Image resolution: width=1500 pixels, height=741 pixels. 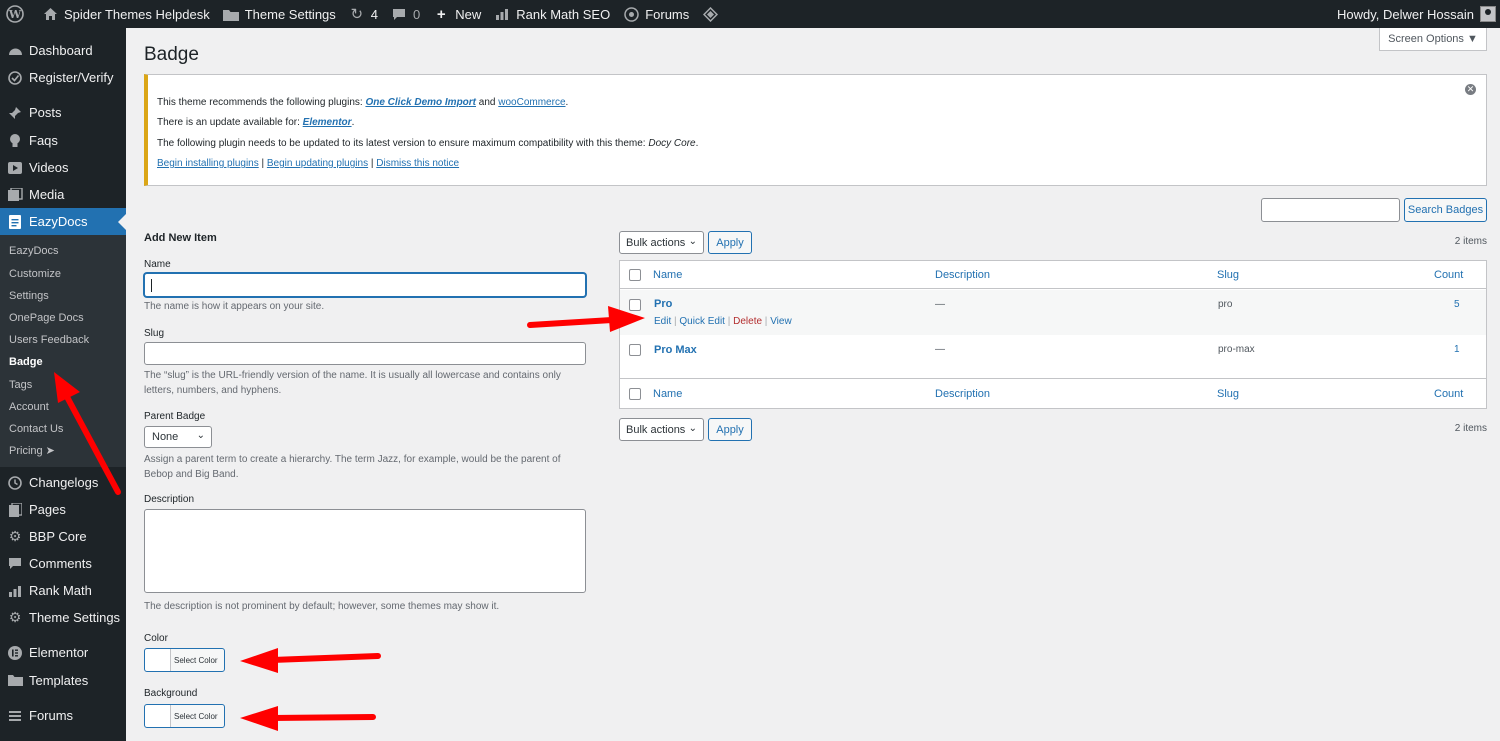 What do you see at coordinates (178, 437) in the screenshot?
I see `parent-badge-select: None ⌄` at bounding box center [178, 437].